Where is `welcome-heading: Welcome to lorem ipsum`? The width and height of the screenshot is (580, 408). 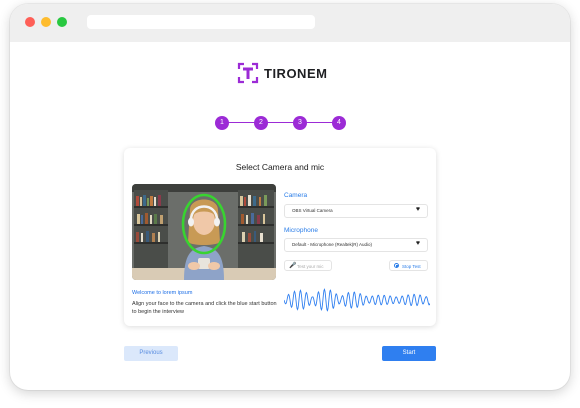 welcome-heading: Welcome to lorem ipsum is located at coordinates (162, 293).